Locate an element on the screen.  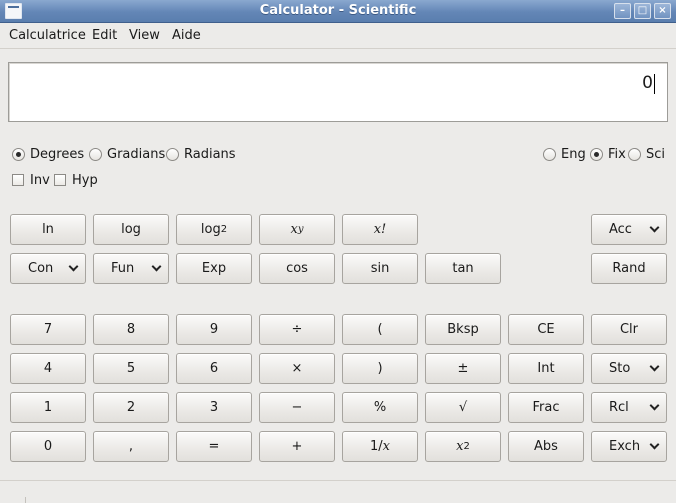
constants-dropdown: Con is located at coordinates (48, 268).